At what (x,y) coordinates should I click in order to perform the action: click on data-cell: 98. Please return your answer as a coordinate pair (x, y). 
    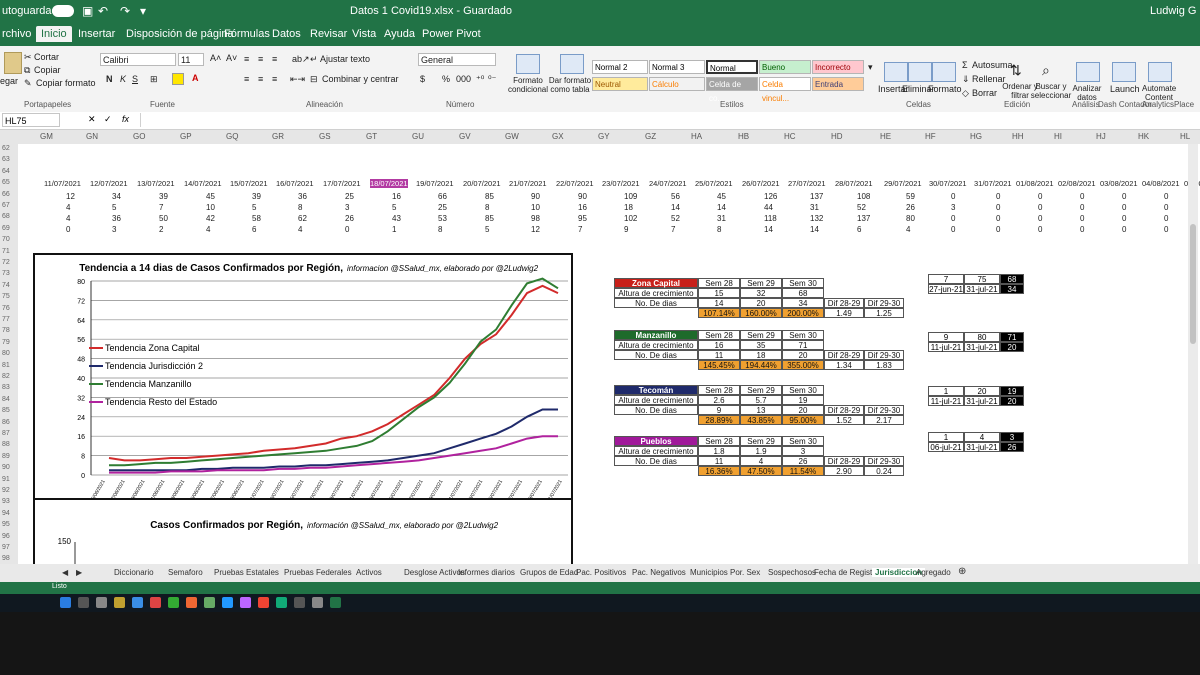
    Looking at the image, I should click on (535, 218).